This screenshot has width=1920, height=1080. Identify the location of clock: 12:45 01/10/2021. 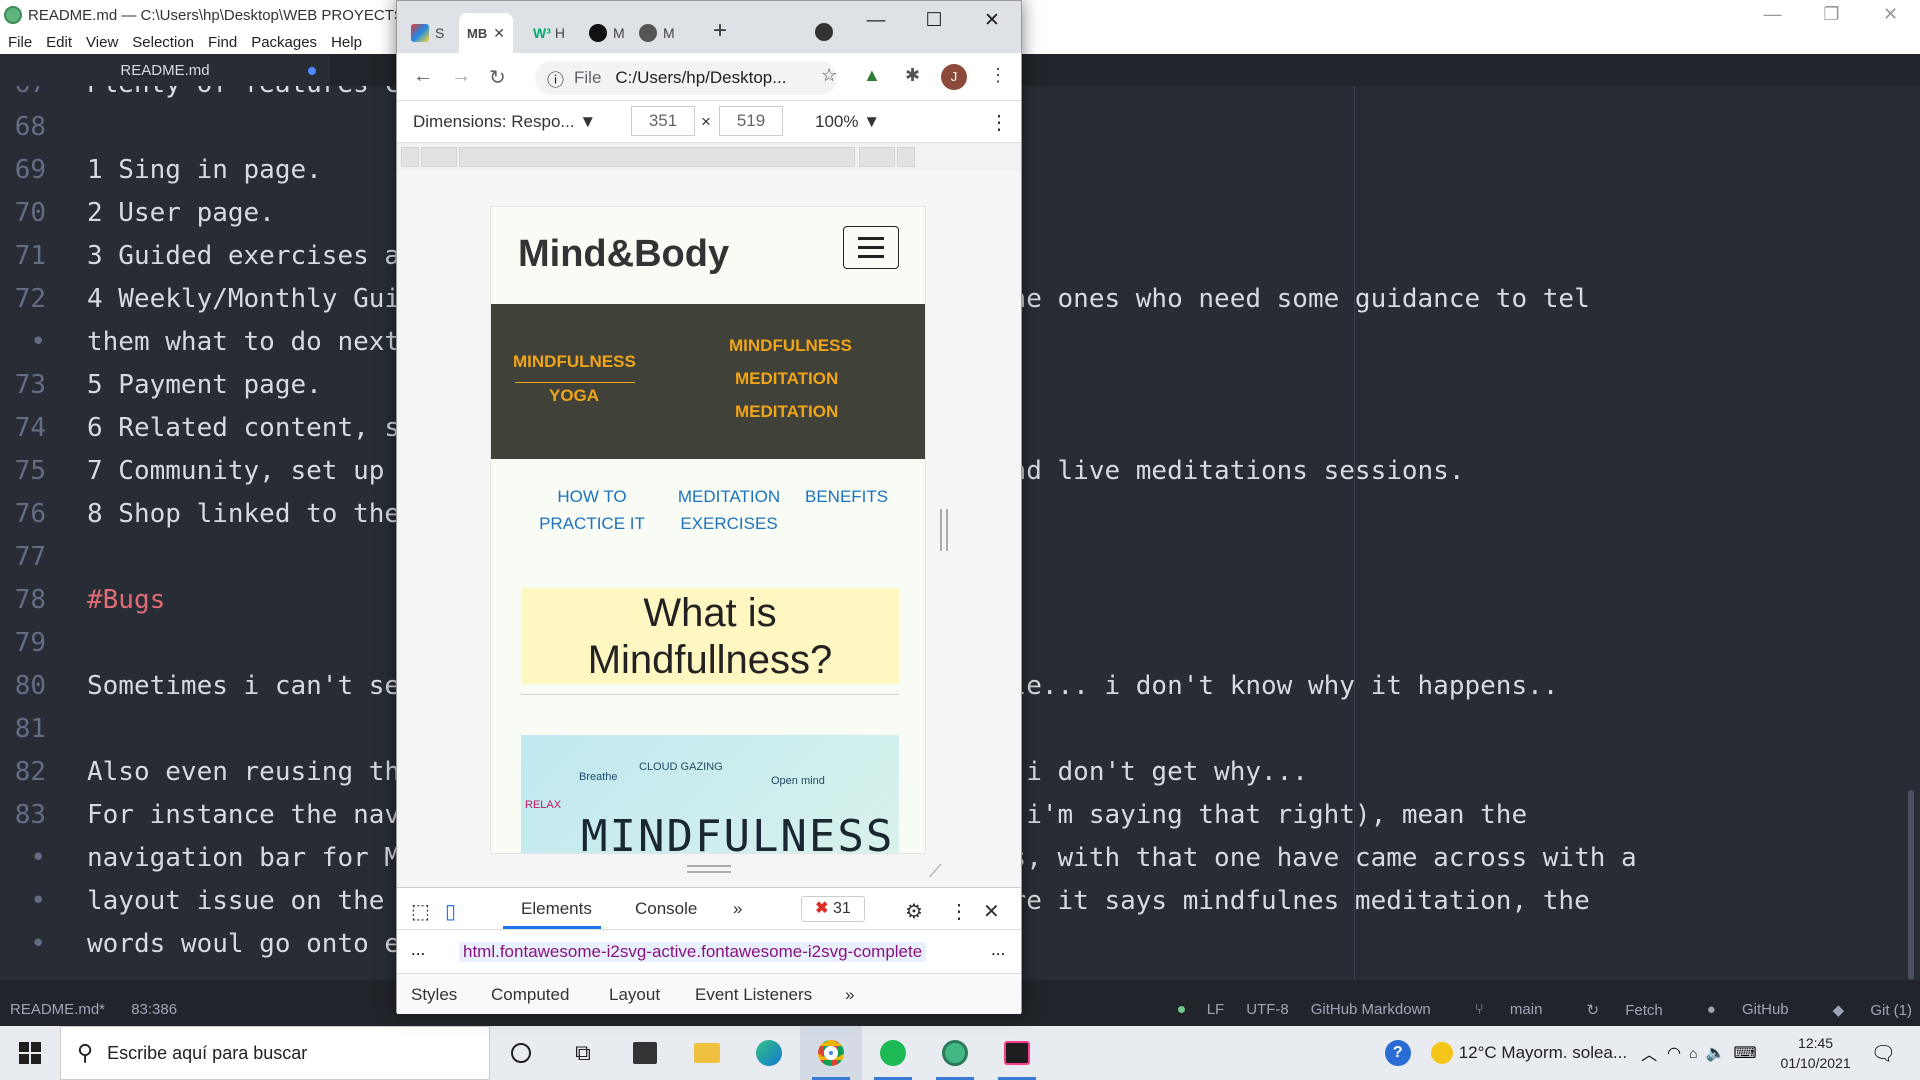
(1816, 1053).